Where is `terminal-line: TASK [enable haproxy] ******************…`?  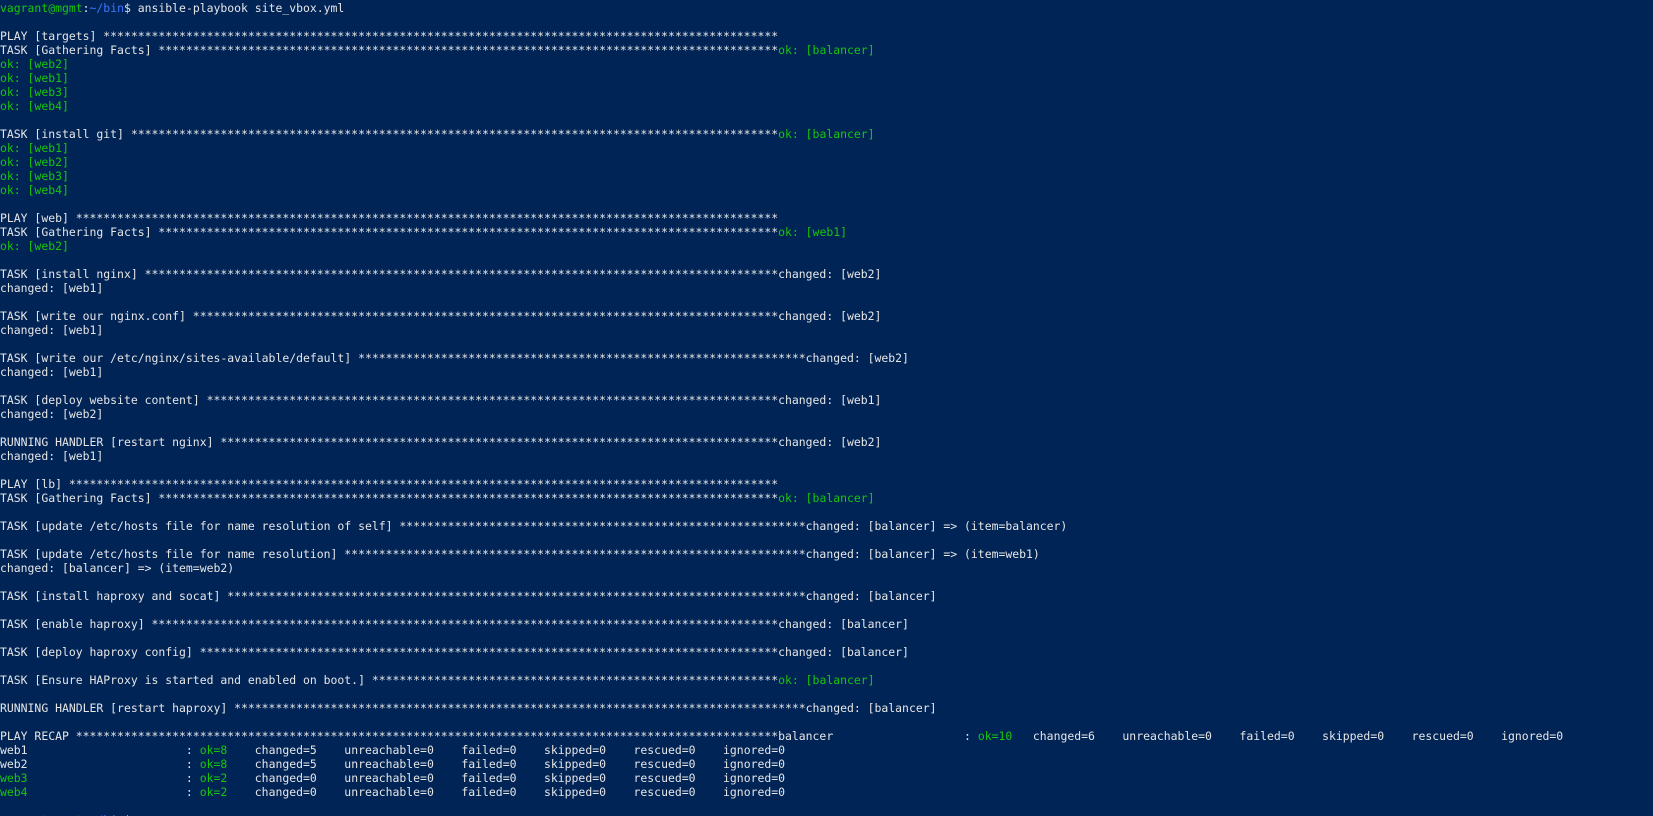 terminal-line: TASK [enable haproxy] ******************… is located at coordinates (826, 624).